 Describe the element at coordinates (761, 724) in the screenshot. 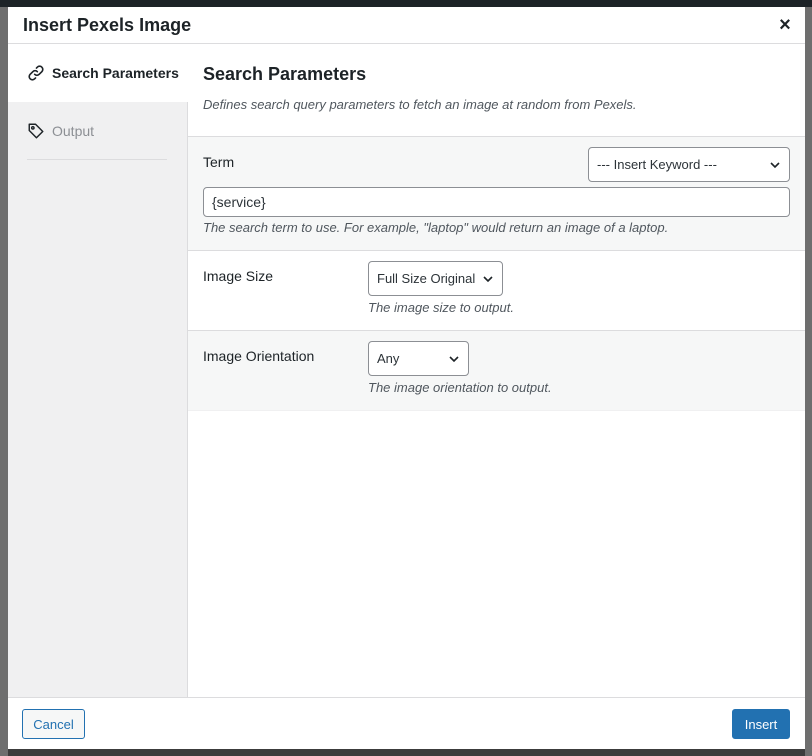

I see `insert-button: Insert` at that location.